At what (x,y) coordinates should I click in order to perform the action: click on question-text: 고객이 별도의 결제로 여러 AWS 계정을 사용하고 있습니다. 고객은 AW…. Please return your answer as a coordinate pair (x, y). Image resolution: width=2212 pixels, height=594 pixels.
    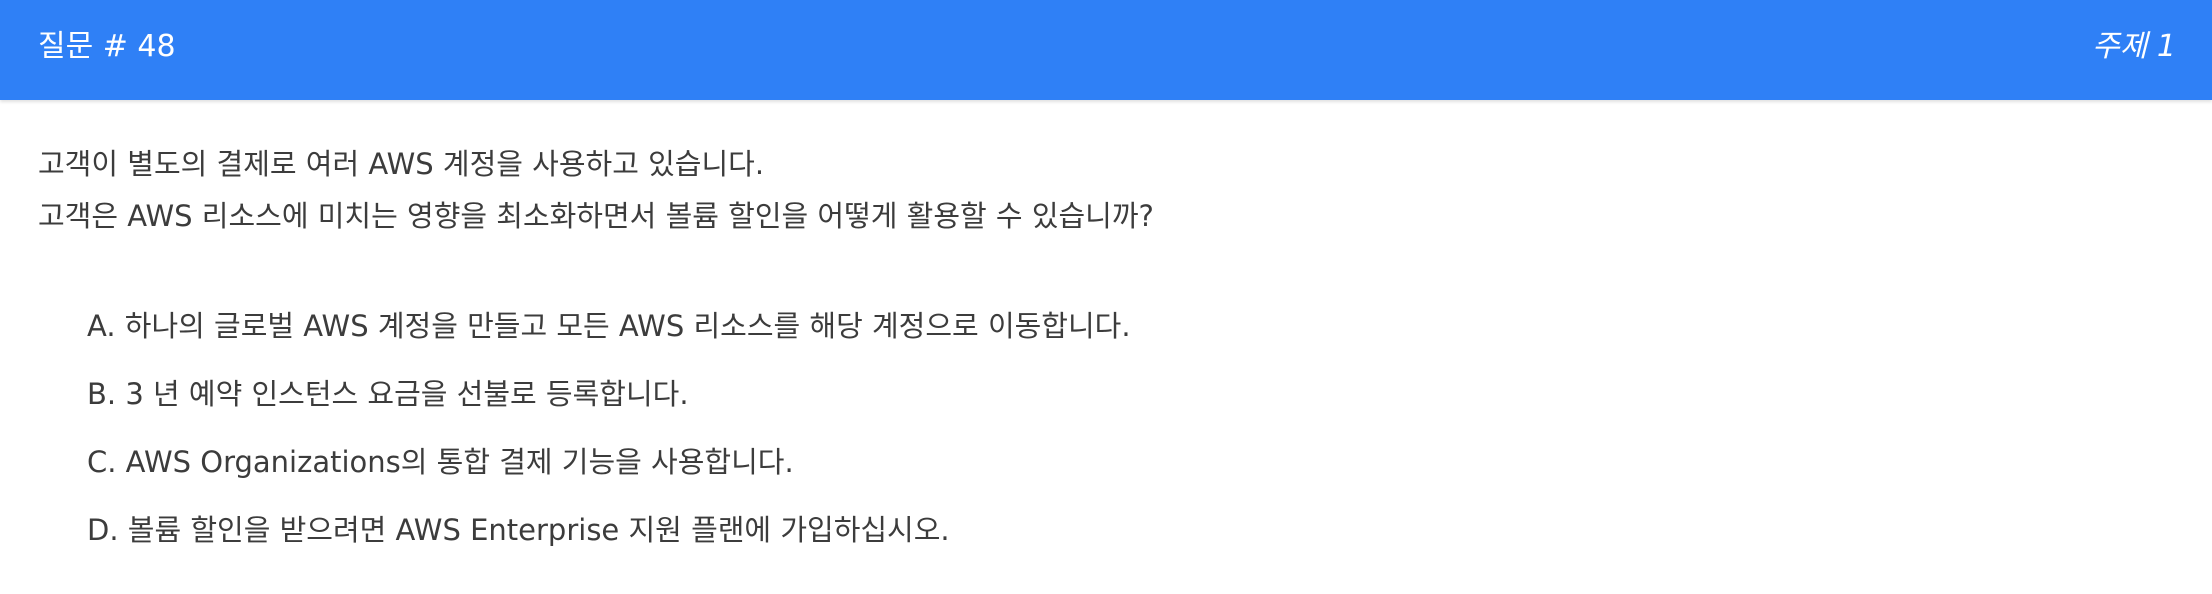
    Looking at the image, I should click on (596, 190).